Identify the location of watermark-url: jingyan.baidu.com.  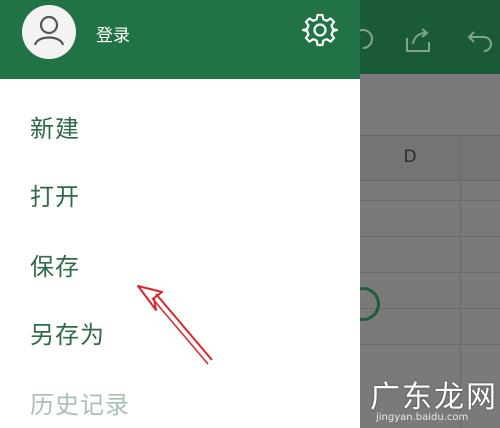
(422, 417).